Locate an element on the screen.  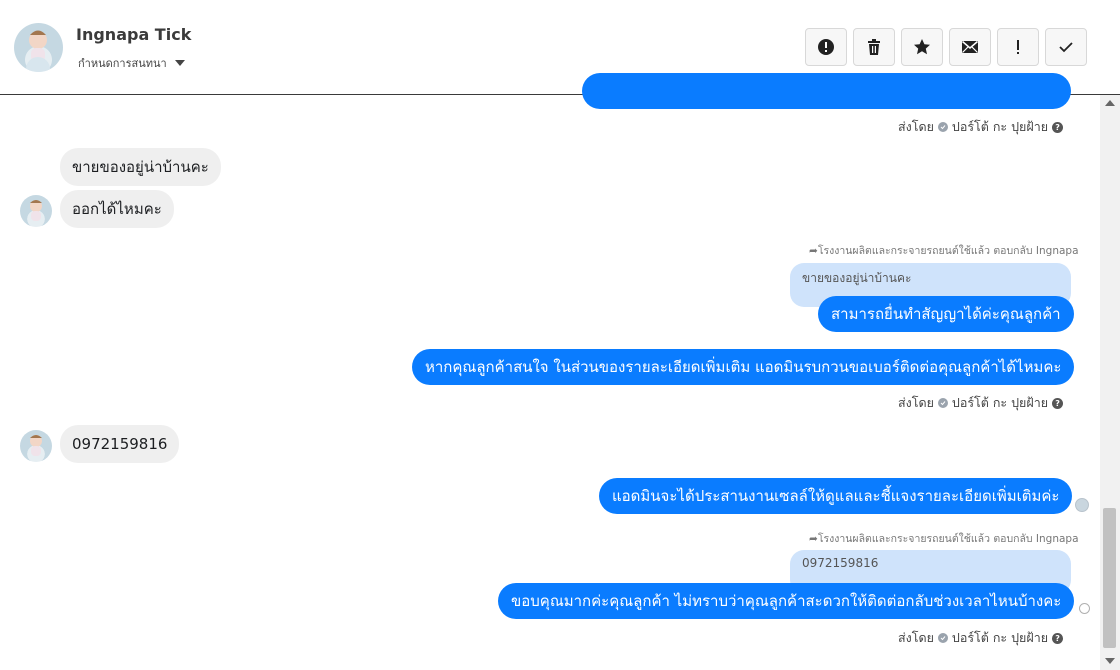
star-button is located at coordinates (922, 47).